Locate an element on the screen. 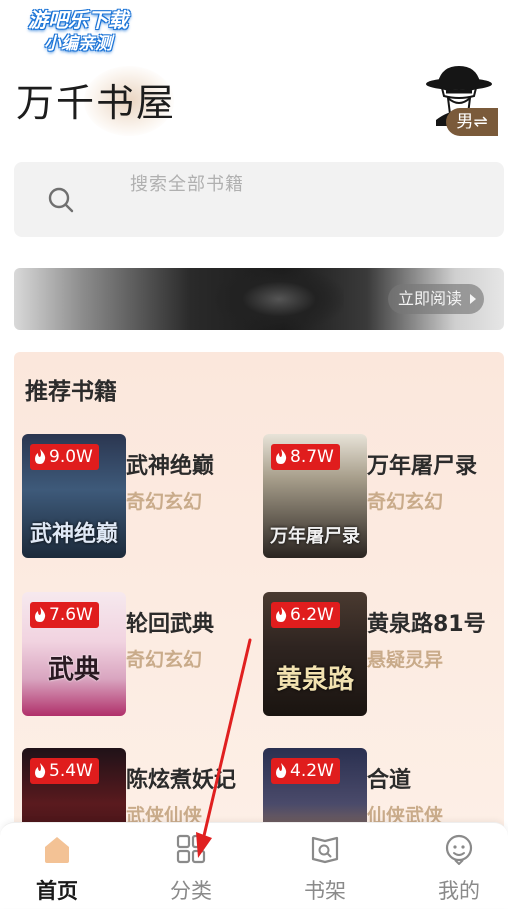  watermark-line-2: 小编亲测 is located at coordinates (78, 44).